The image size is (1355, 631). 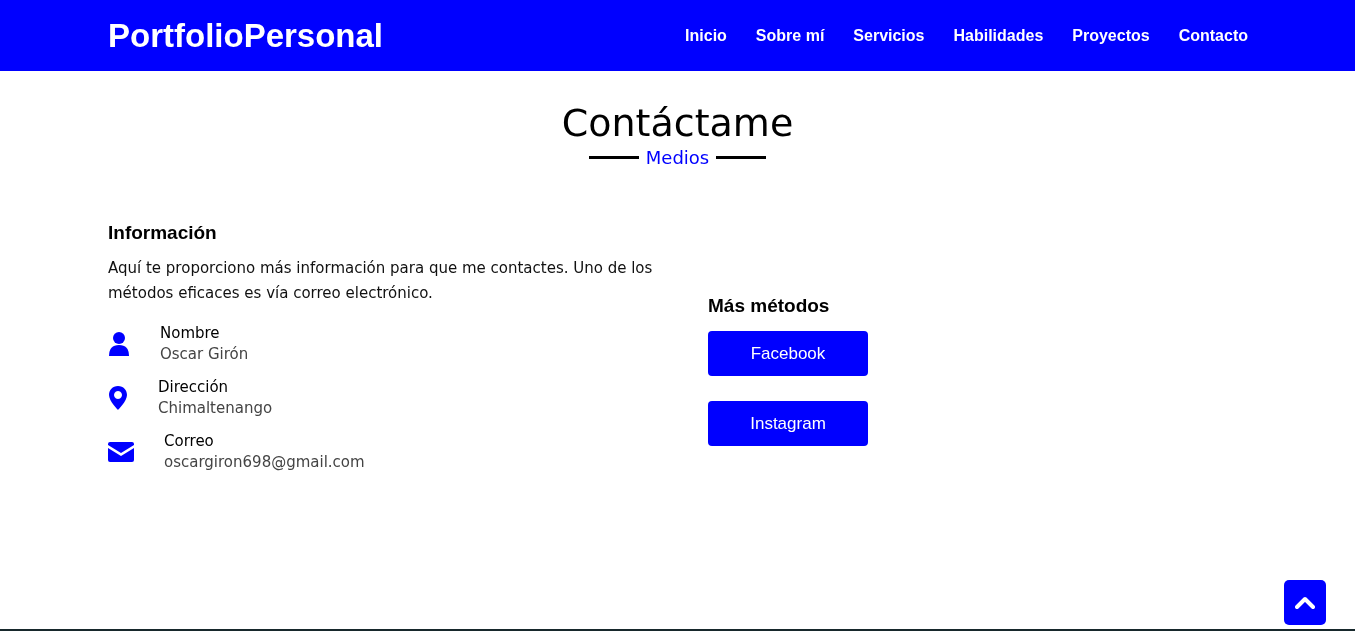 What do you see at coordinates (381, 281) in the screenshot?
I see `info-text: Aquí te proporciono más información para que me contactes. Uno de los métodos eficaces es vía correo electrónico.` at bounding box center [381, 281].